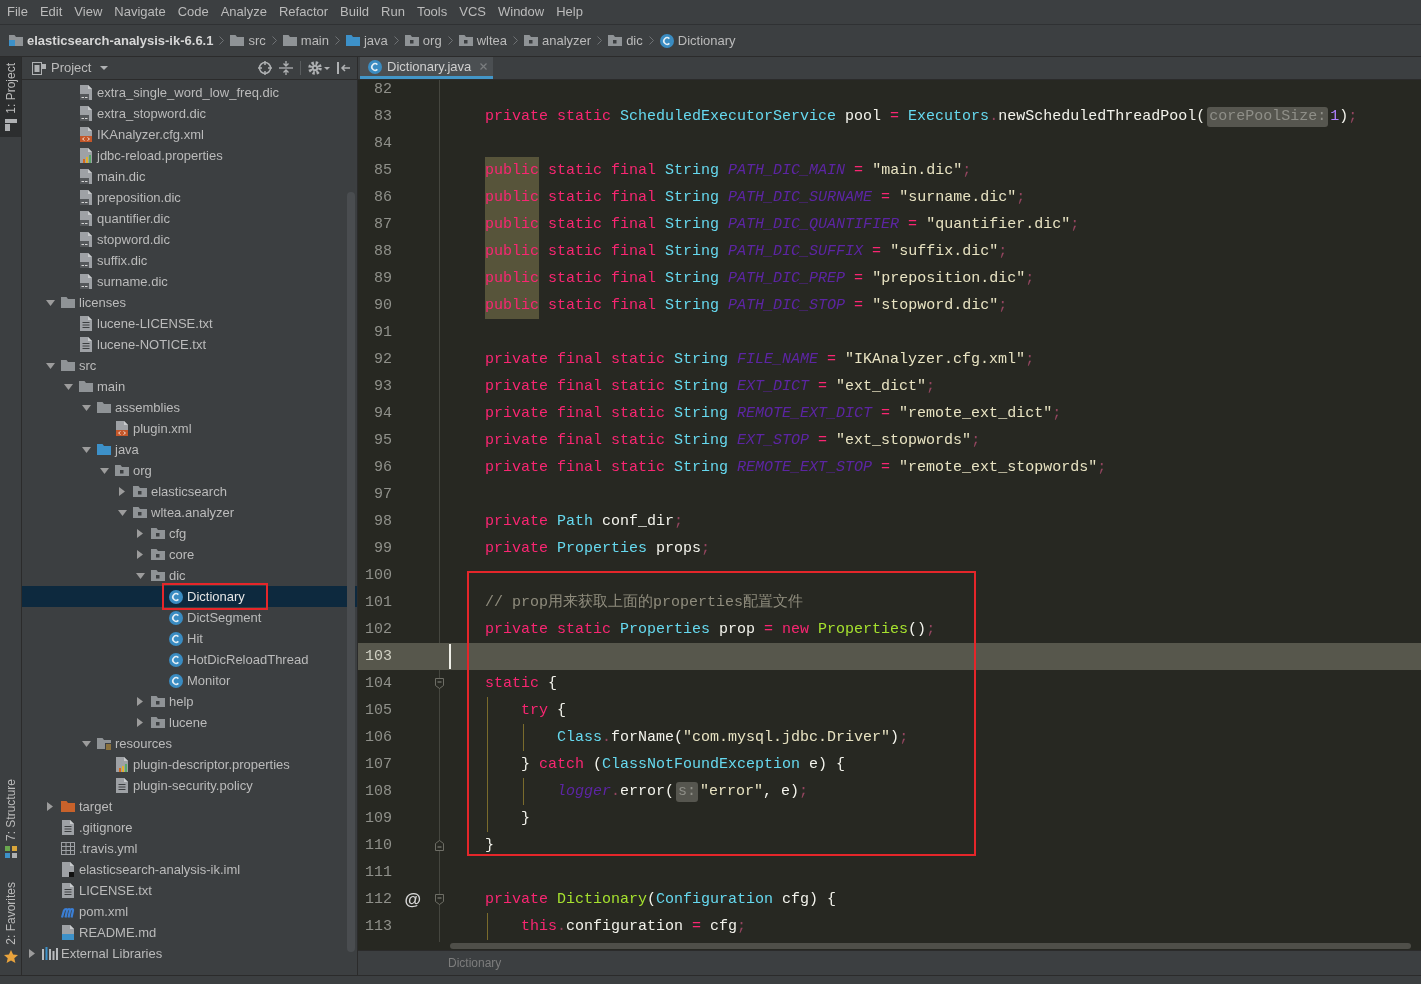 The width and height of the screenshot is (1421, 984). What do you see at coordinates (189, 218) in the screenshot?
I see `tree-item: quantifier.dic` at bounding box center [189, 218].